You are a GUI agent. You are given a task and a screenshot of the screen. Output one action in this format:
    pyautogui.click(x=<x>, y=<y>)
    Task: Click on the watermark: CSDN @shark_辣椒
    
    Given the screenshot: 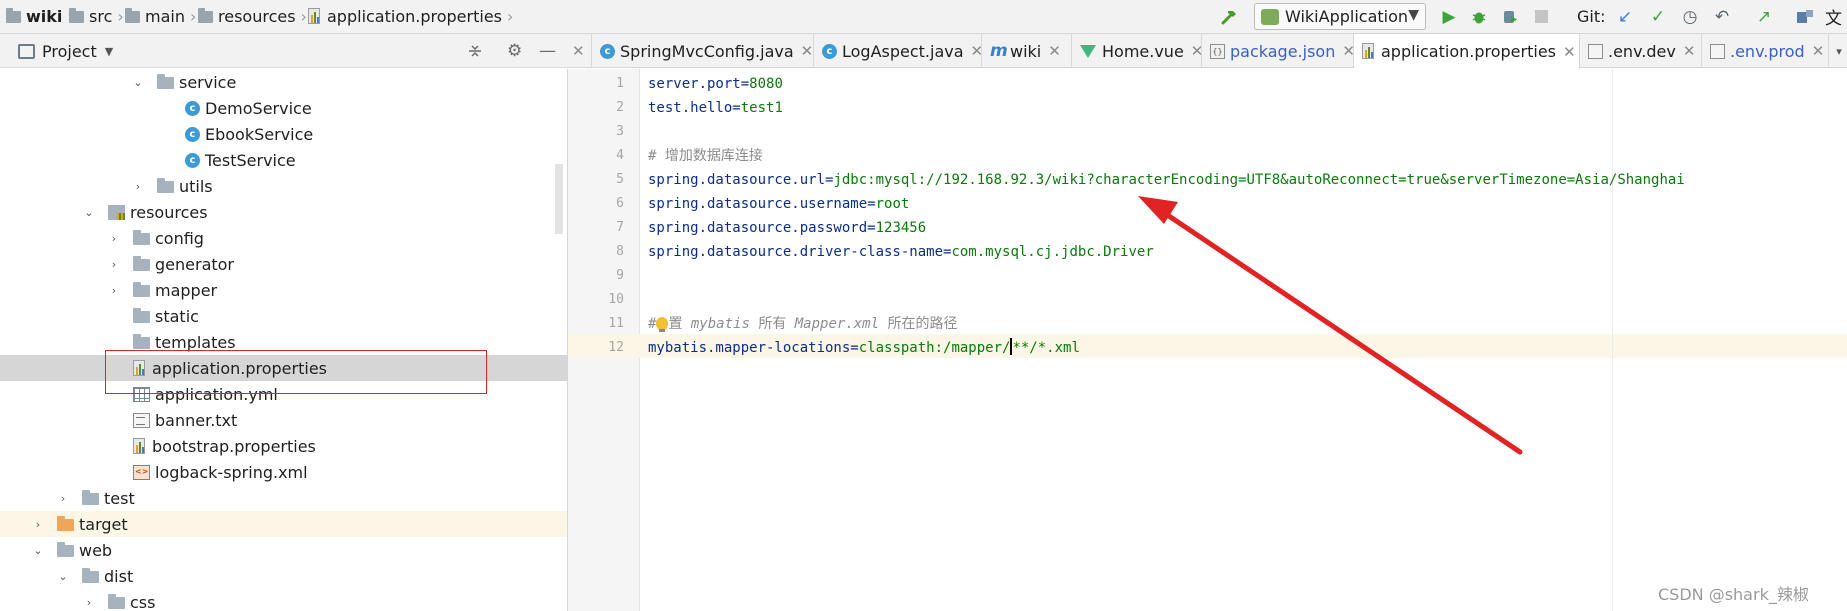 What is the action you would take?
    pyautogui.click(x=1733, y=594)
    